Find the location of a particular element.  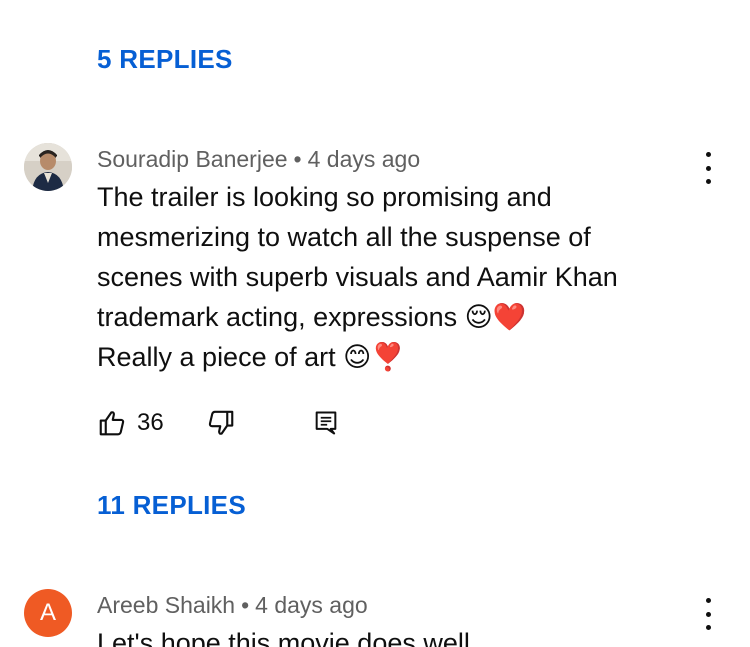

reply-button is located at coordinates (326, 423).